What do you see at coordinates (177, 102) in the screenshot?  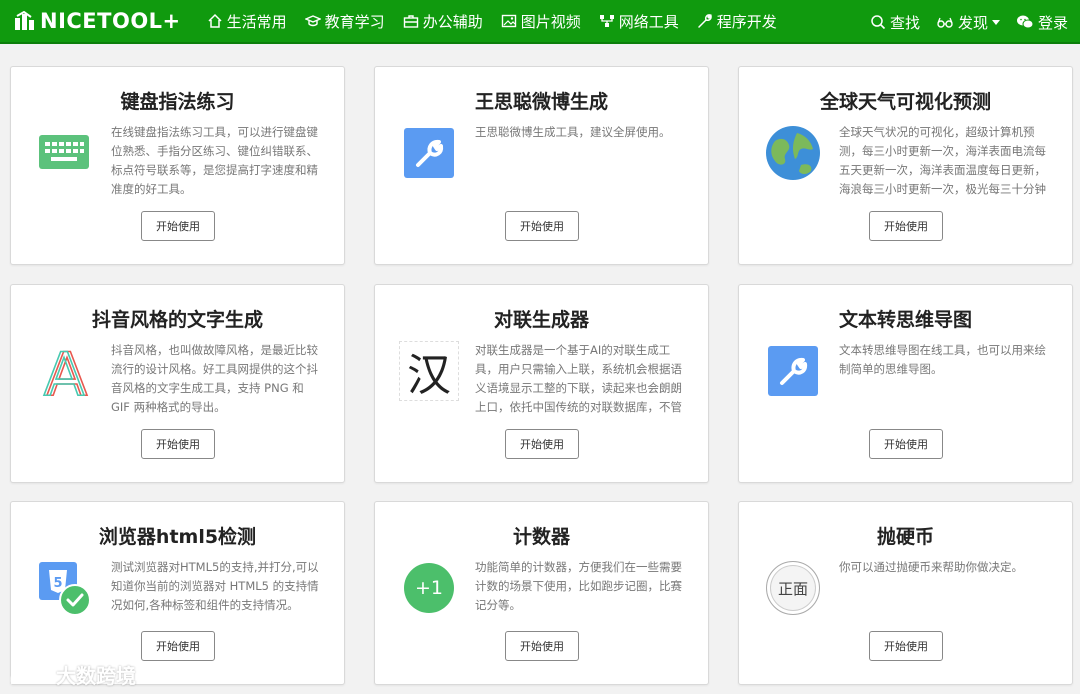 I see `card-title: 键盘指法练习` at bounding box center [177, 102].